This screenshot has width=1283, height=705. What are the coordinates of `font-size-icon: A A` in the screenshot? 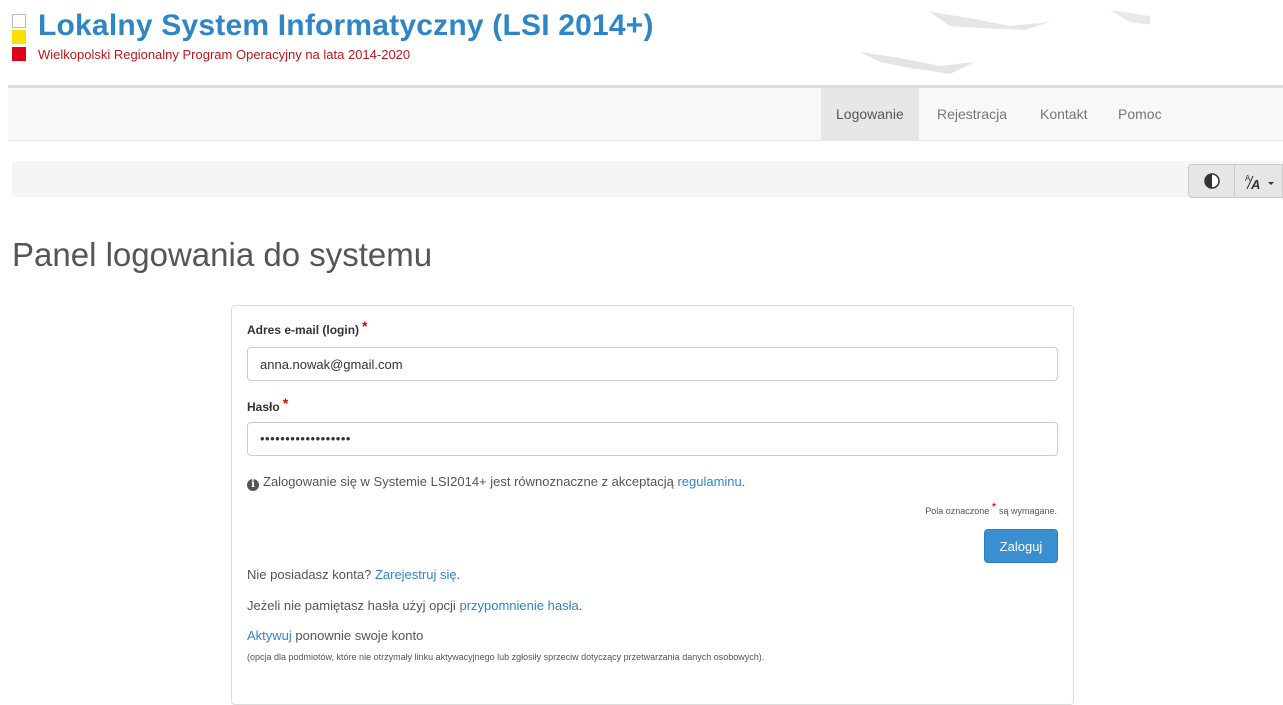 It's located at (1259, 182).